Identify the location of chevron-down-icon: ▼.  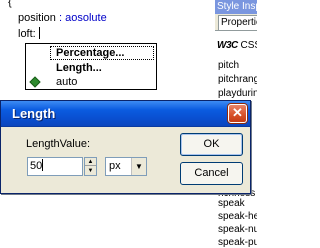
(138, 166).